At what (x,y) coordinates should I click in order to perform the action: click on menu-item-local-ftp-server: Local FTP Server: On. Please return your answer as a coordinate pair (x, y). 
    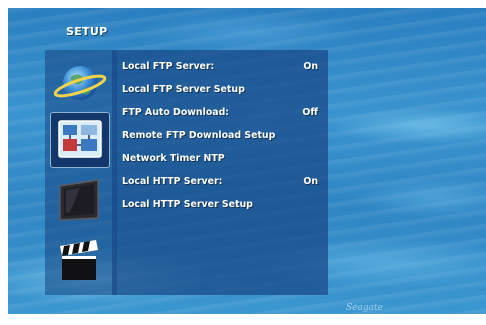
    Looking at the image, I should click on (220, 66).